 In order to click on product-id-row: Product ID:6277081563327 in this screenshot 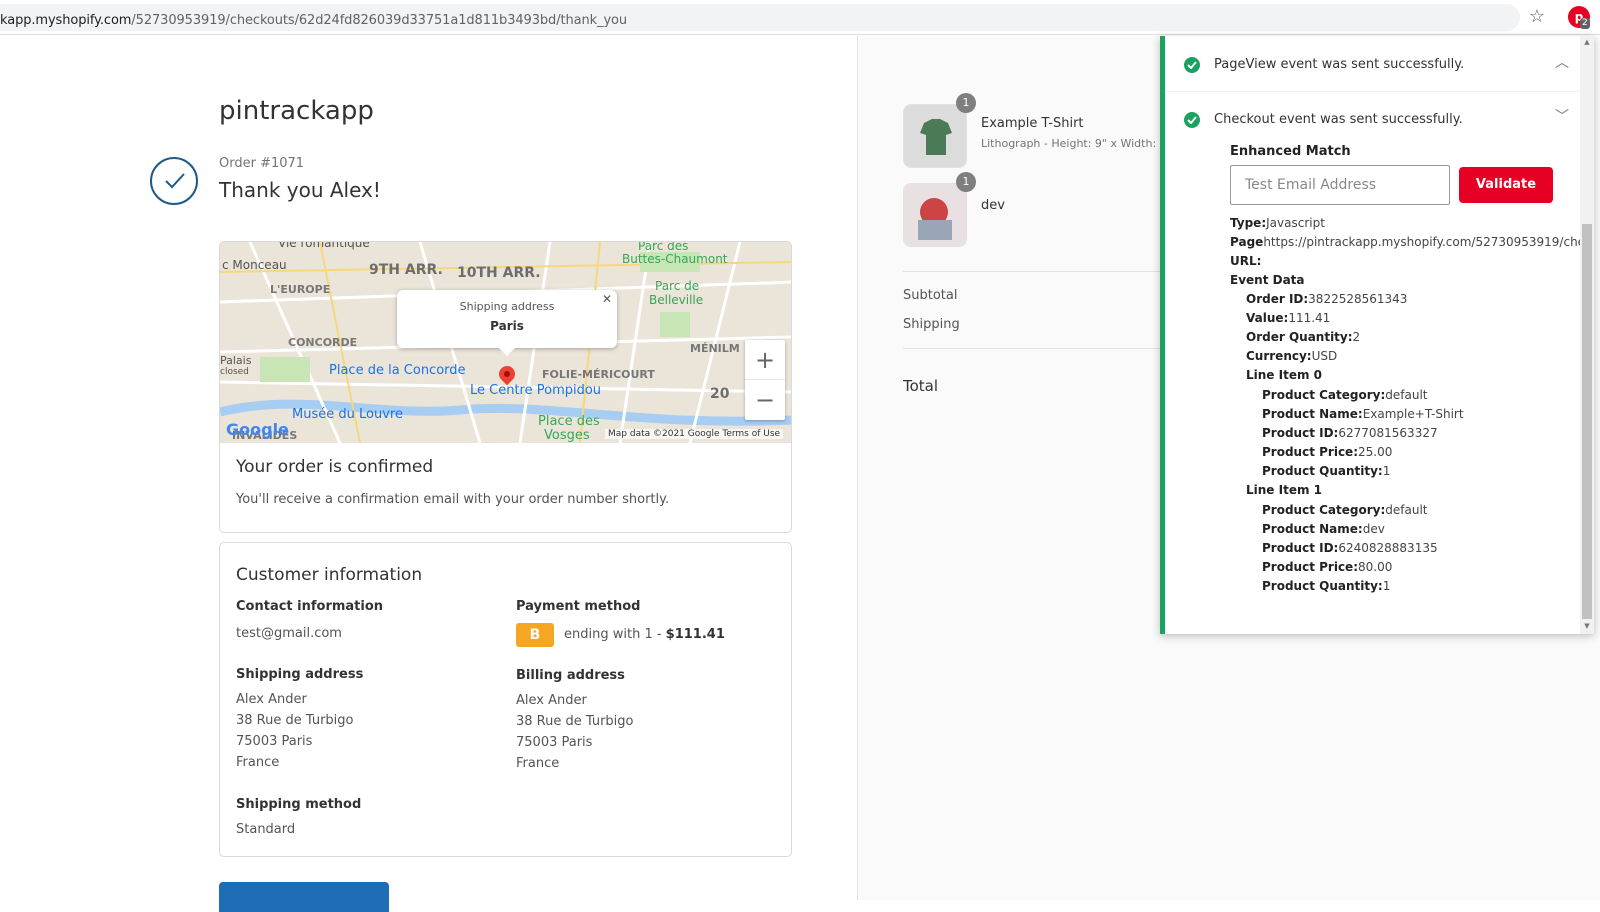, I will do `click(1350, 433)`.